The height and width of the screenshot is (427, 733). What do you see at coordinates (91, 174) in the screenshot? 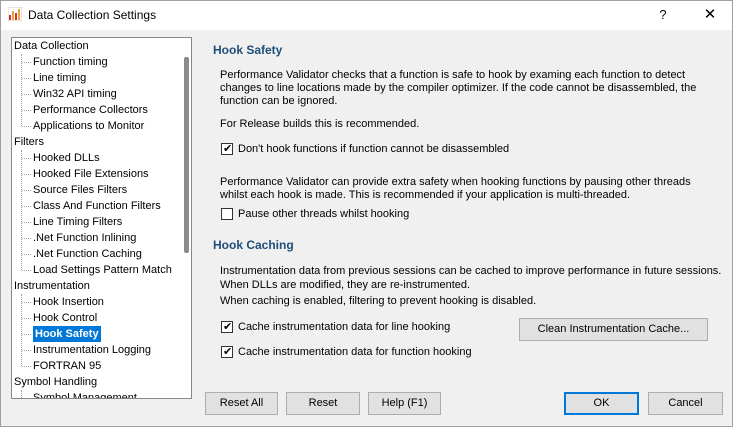
I see `tree-item-hooked-file-extensions: Hooked File Extensions` at bounding box center [91, 174].